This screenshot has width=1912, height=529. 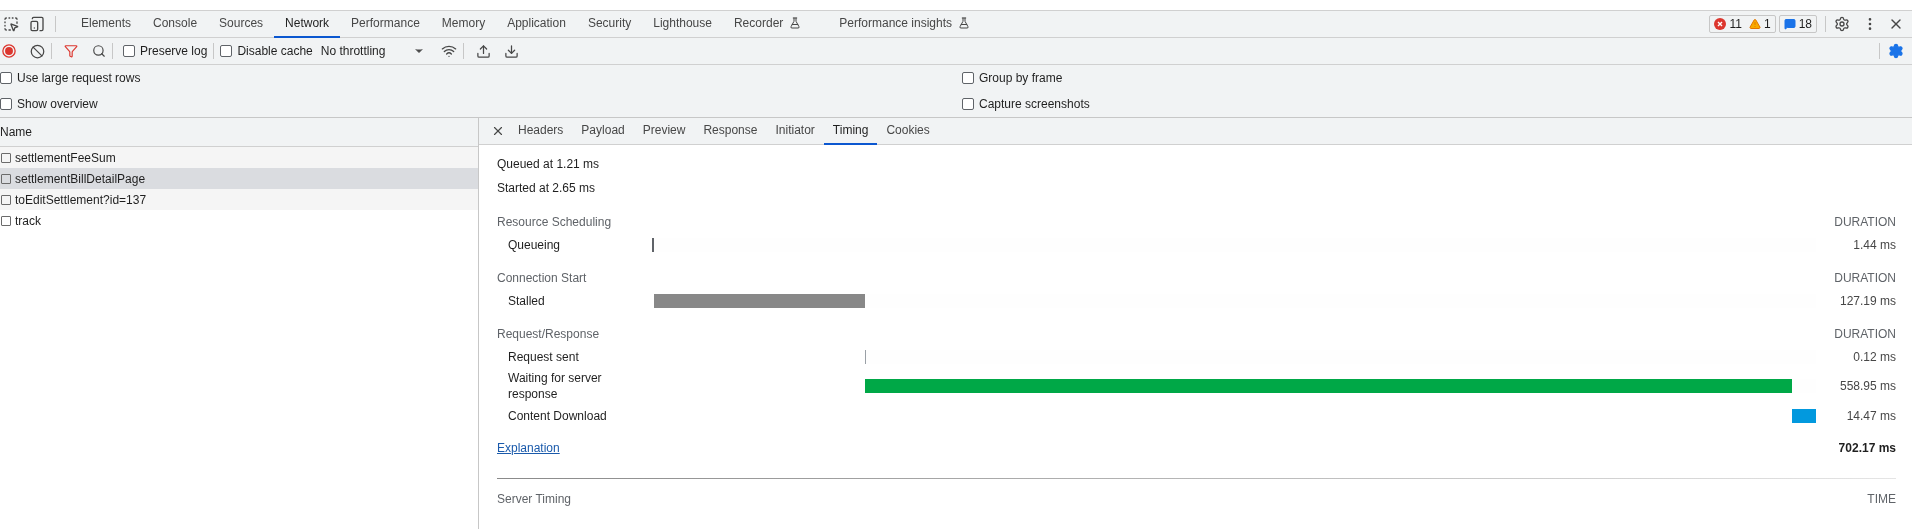 What do you see at coordinates (239, 157) in the screenshot?
I see `request-row: settlementFeeSum` at bounding box center [239, 157].